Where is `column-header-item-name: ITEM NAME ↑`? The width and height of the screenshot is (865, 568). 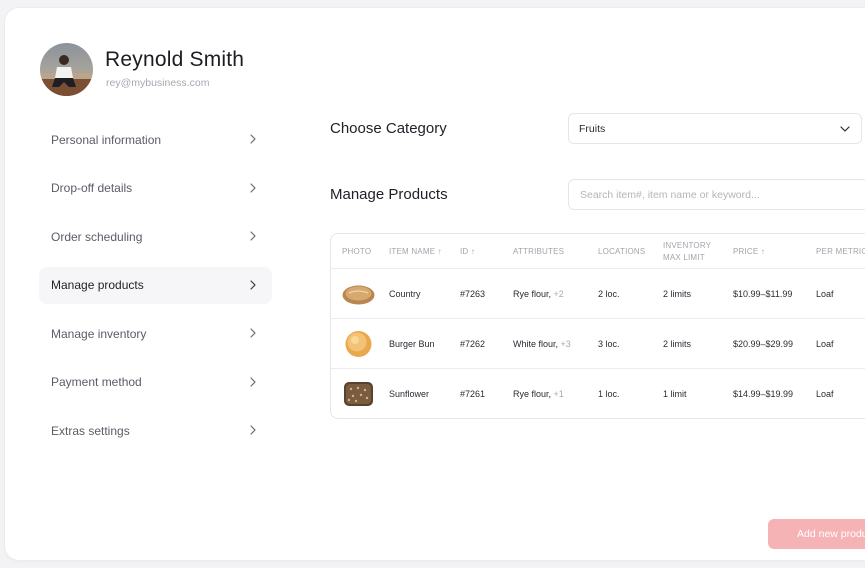
column-header-item-name: ITEM NAME ↑ is located at coordinates (415, 252).